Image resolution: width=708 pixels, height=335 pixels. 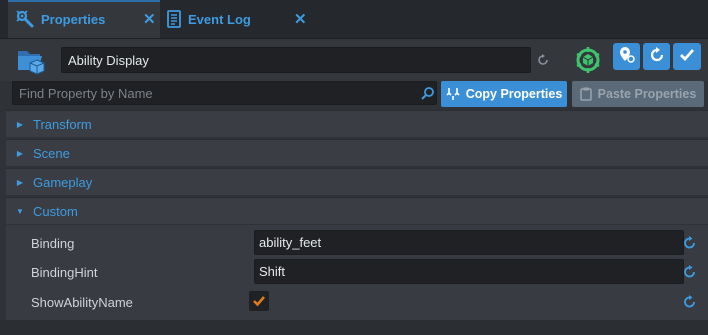 What do you see at coordinates (357, 152) in the screenshot?
I see `section-scene: ▶ Scene` at bounding box center [357, 152].